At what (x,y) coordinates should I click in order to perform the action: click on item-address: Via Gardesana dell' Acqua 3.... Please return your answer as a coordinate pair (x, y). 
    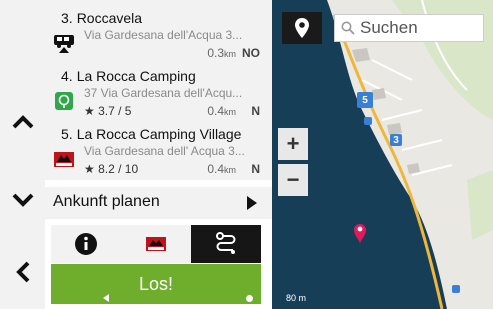
    Looking at the image, I should click on (164, 151).